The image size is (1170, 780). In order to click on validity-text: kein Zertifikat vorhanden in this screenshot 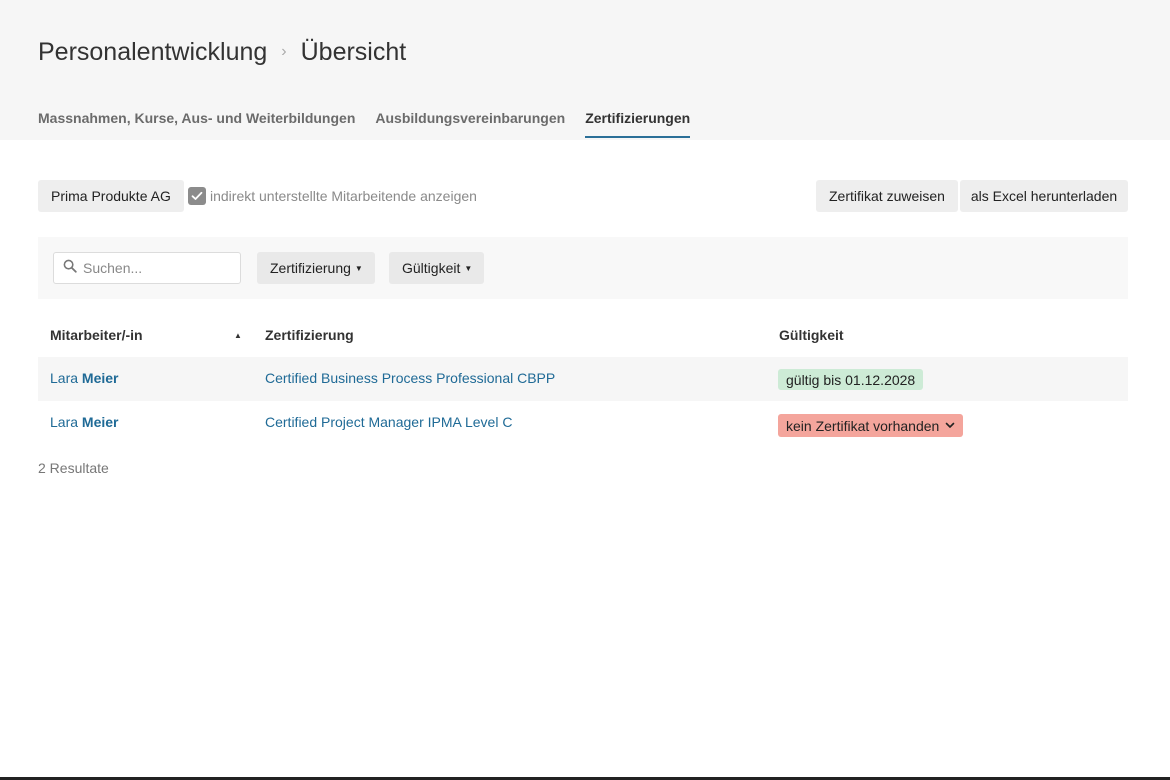, I will do `click(863, 425)`.